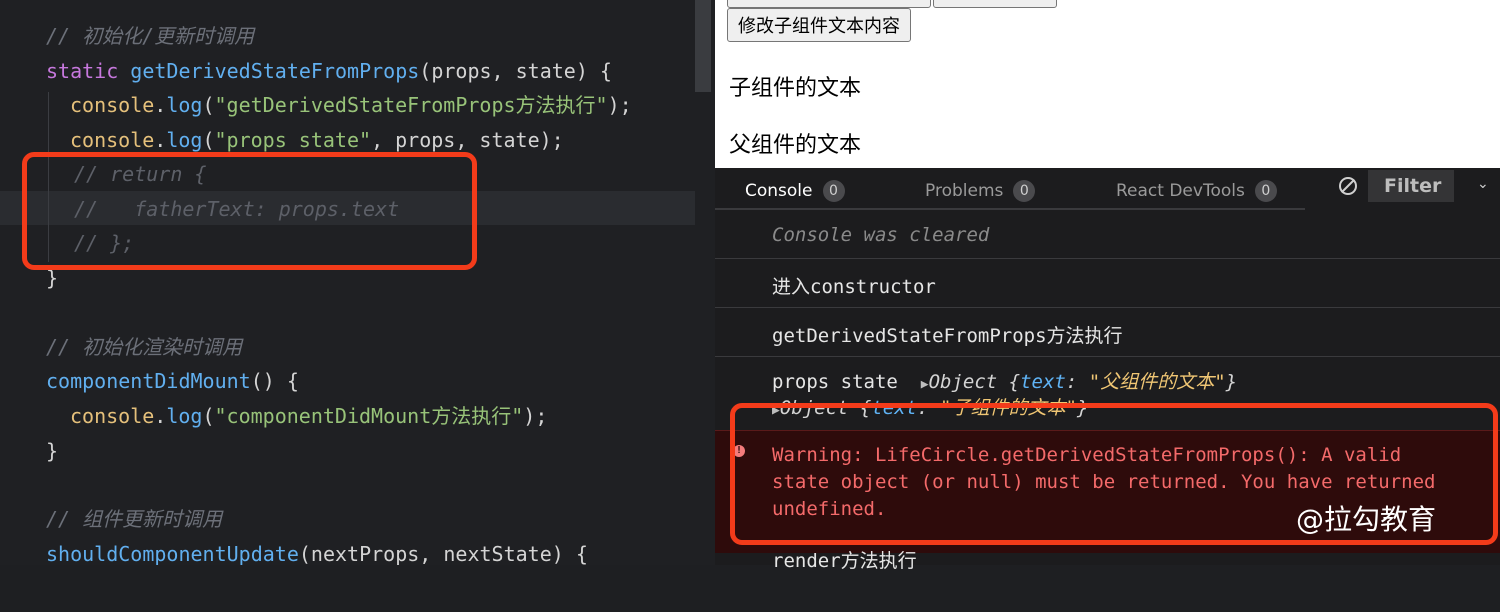 The image size is (1500, 612). What do you see at coordinates (275, 71) in the screenshot?
I see `code-token: getDerivedStateFromProps` at bounding box center [275, 71].